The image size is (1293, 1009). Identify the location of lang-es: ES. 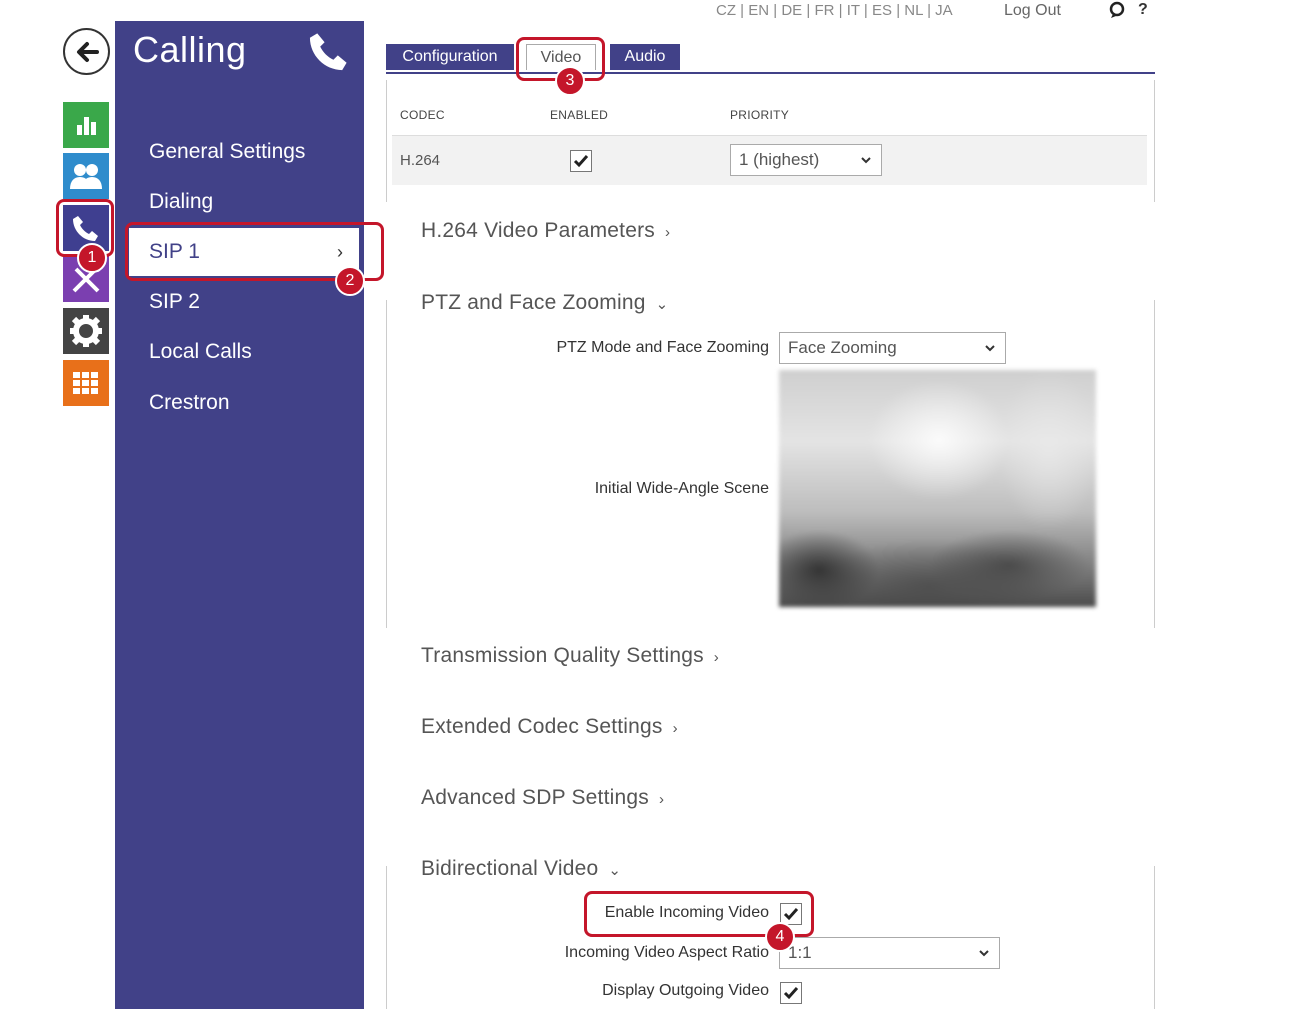
(882, 10).